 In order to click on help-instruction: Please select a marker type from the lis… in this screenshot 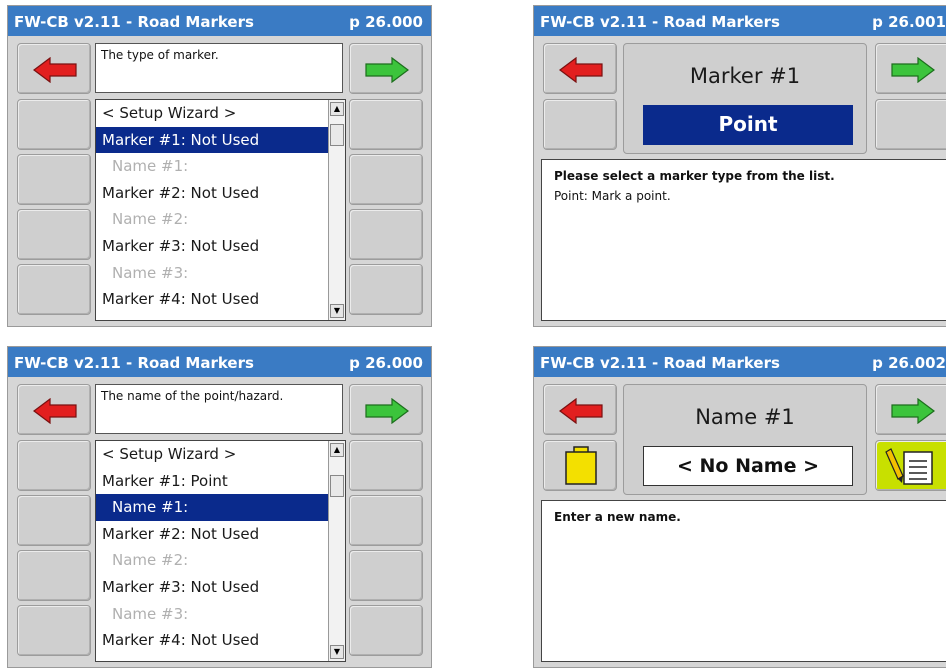, I will do `click(694, 176)`.